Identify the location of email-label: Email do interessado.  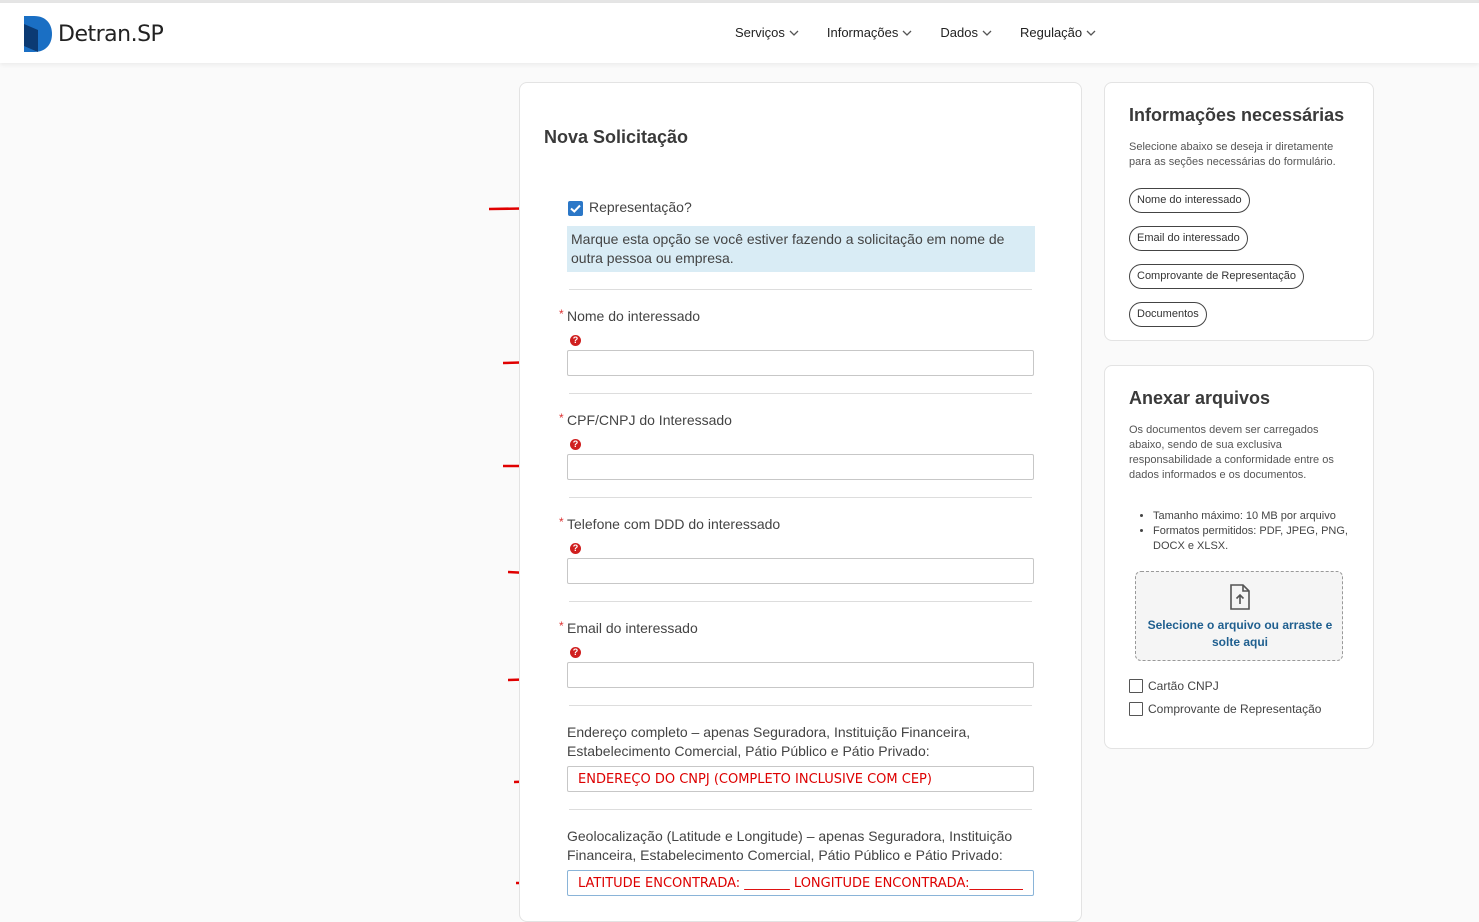
(632, 628).